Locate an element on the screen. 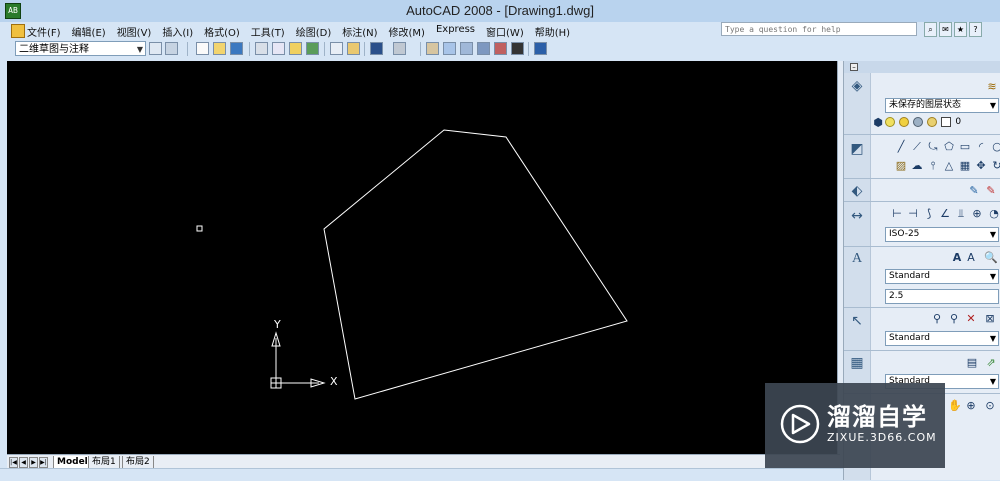 This screenshot has height=481, width=1000. radius-dim-icon: ◔ is located at coordinates (994, 214).